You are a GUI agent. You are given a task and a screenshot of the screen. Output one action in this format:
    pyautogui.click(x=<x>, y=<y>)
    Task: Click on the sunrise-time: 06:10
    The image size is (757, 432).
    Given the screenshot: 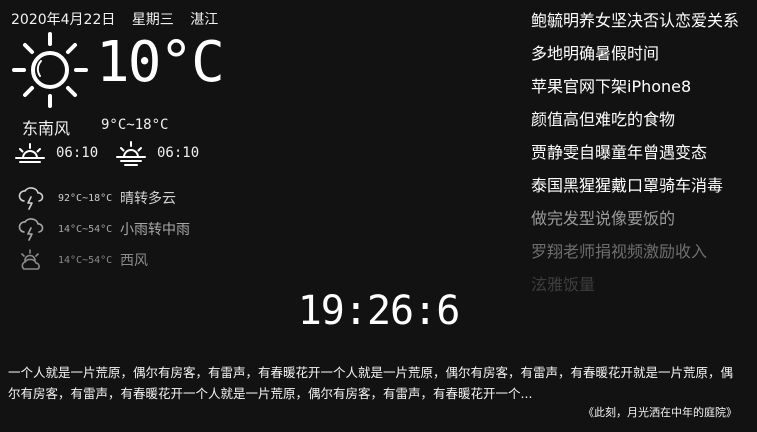 What is the action you would take?
    pyautogui.click(x=77, y=153)
    